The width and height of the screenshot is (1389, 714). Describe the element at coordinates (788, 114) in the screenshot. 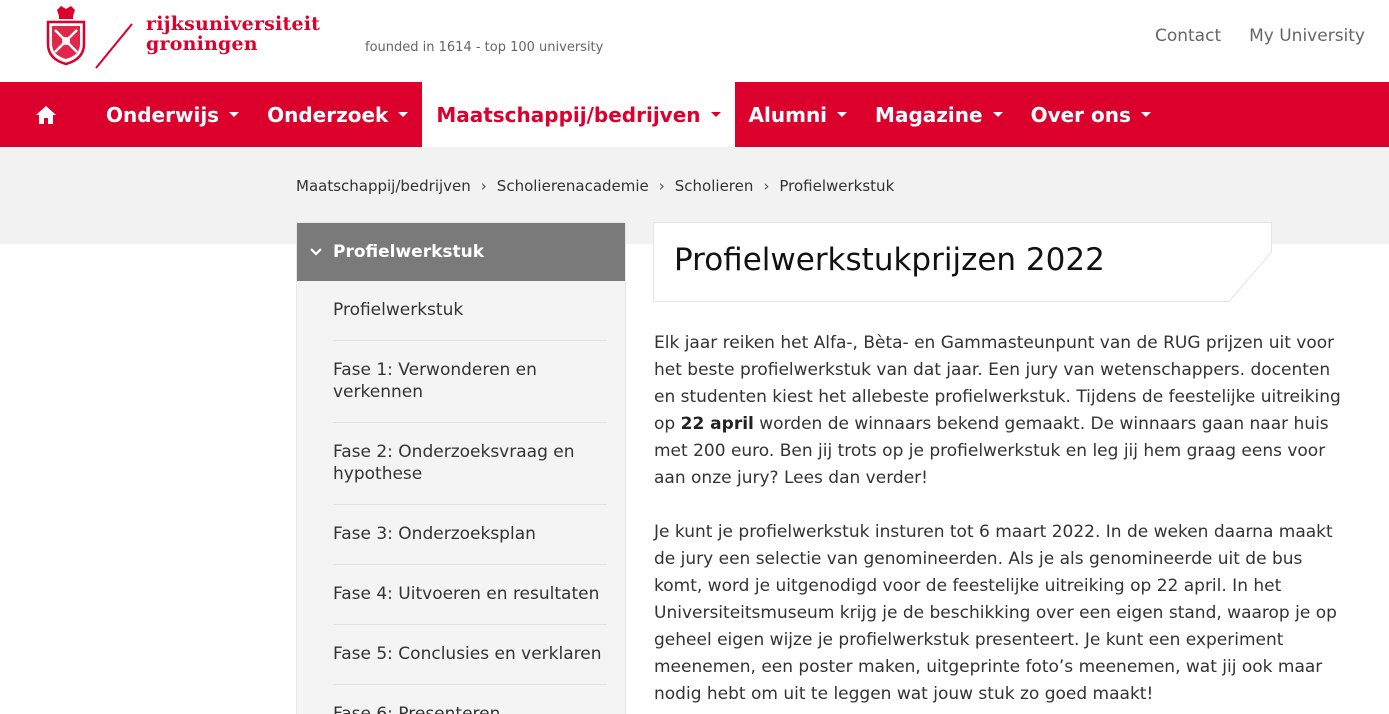

I see `nav-label: Alumni` at that location.